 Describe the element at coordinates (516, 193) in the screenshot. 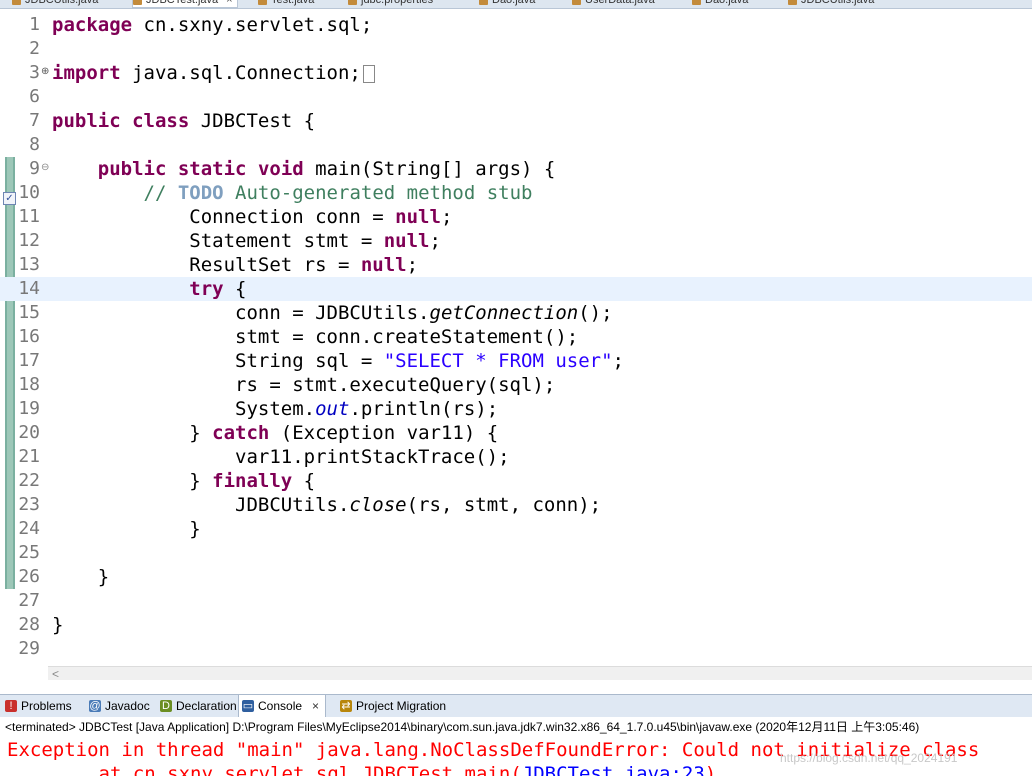

I see `code-line: 10 // TODO Auto-generated method stub` at that location.